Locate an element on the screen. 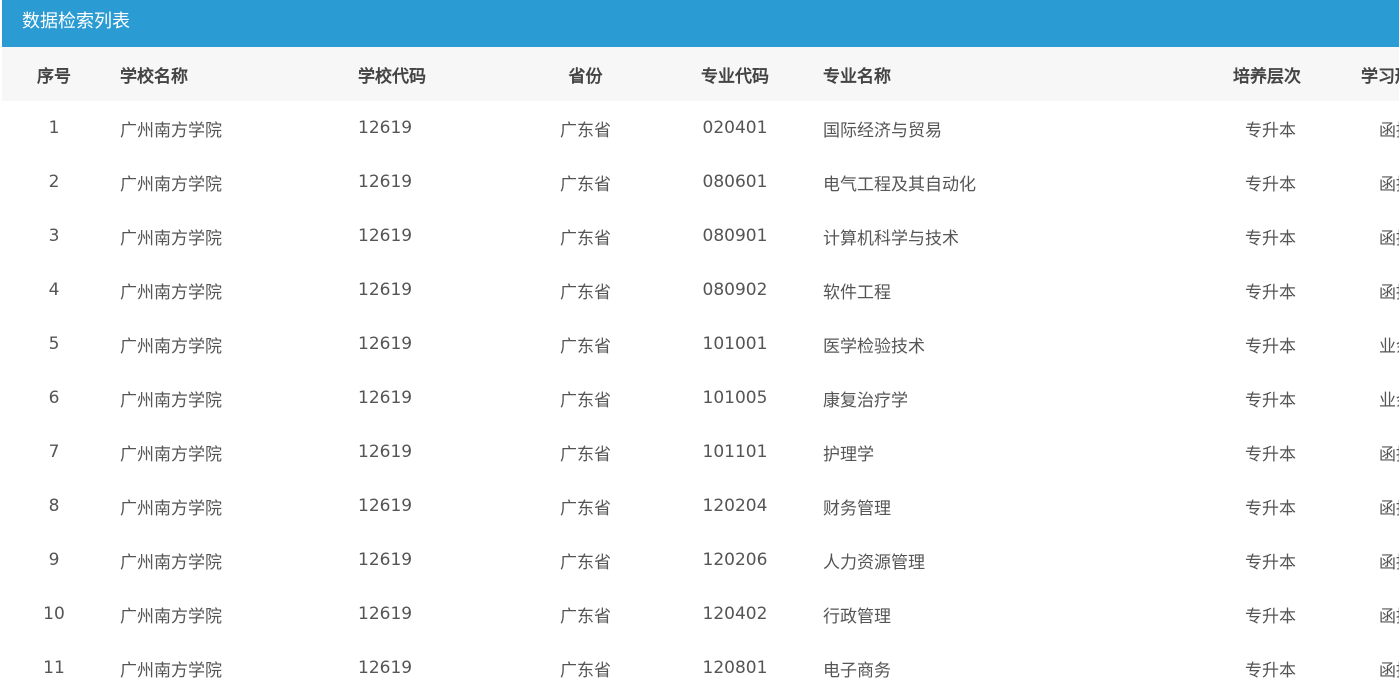  cell-index: 1 is located at coordinates (54, 128).